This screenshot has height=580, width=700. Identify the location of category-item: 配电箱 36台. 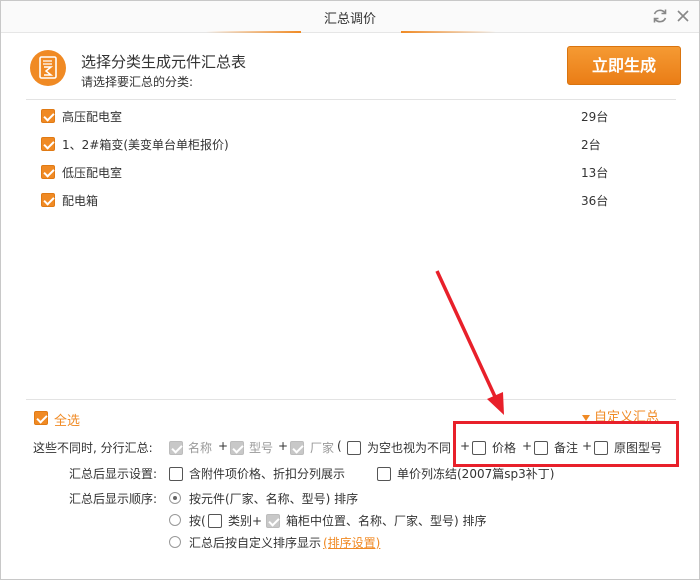
(341, 201).